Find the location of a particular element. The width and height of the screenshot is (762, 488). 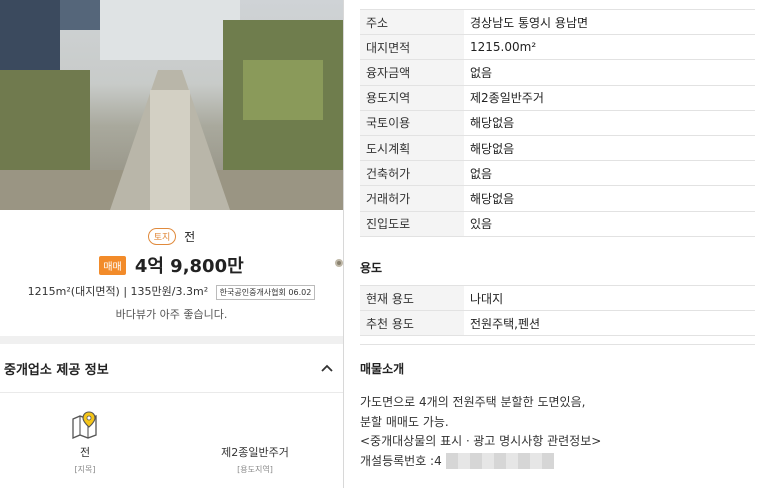

table-row: 주소 경상남도 통영시 용남면 is located at coordinates (557, 22).